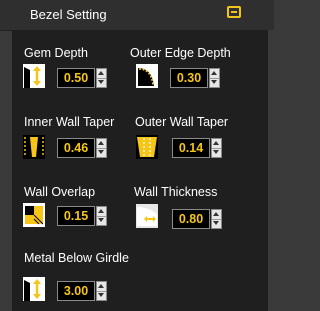 This screenshot has height=311, width=320. What do you see at coordinates (147, 76) in the screenshot?
I see `outer-edge-depth-icon` at bounding box center [147, 76].